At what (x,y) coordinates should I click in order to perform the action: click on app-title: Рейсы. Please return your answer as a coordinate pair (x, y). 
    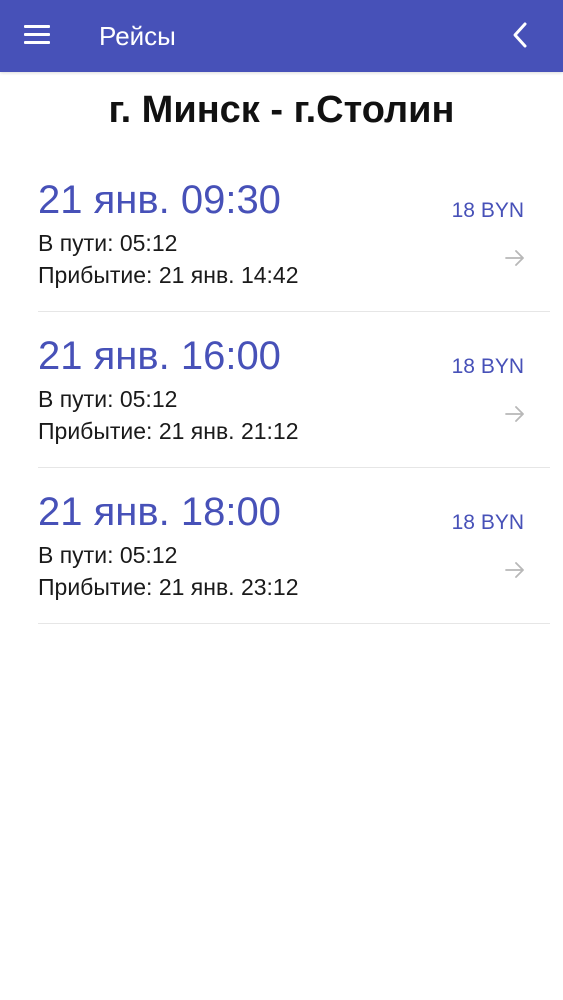
    Looking at the image, I should click on (137, 36).